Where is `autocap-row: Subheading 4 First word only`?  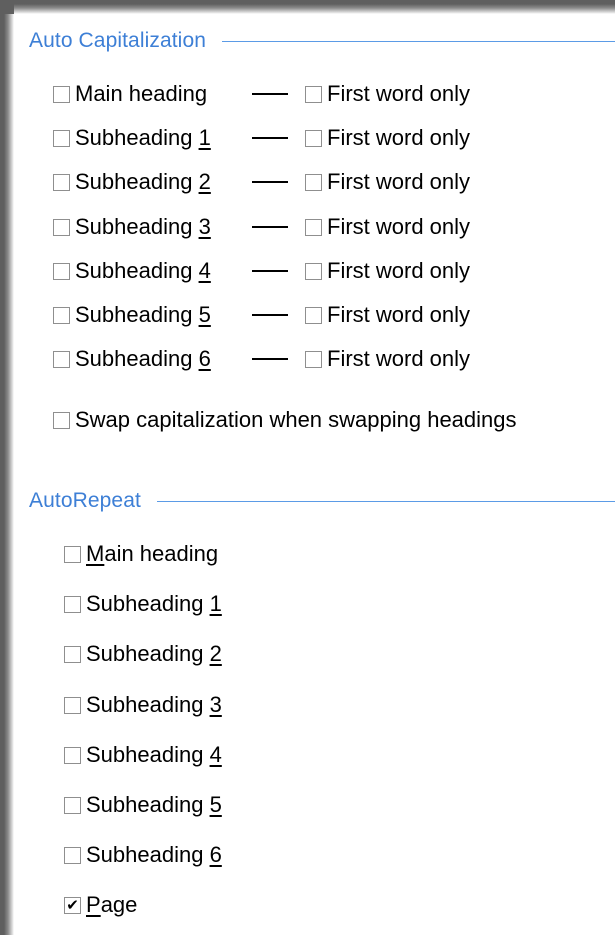
autocap-row: Subheading 4 First word only is located at coordinates (261, 271).